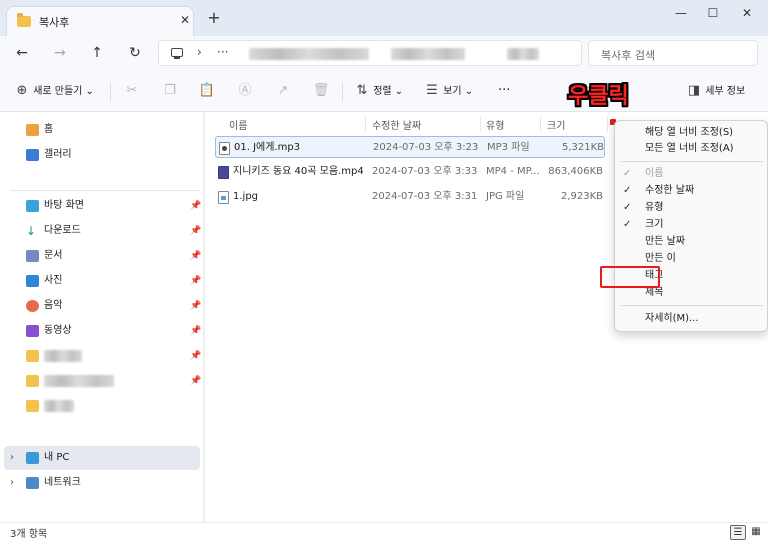  What do you see at coordinates (396, 124) in the screenshot?
I see `column-header-date: 수정한 날짜` at bounding box center [396, 124].